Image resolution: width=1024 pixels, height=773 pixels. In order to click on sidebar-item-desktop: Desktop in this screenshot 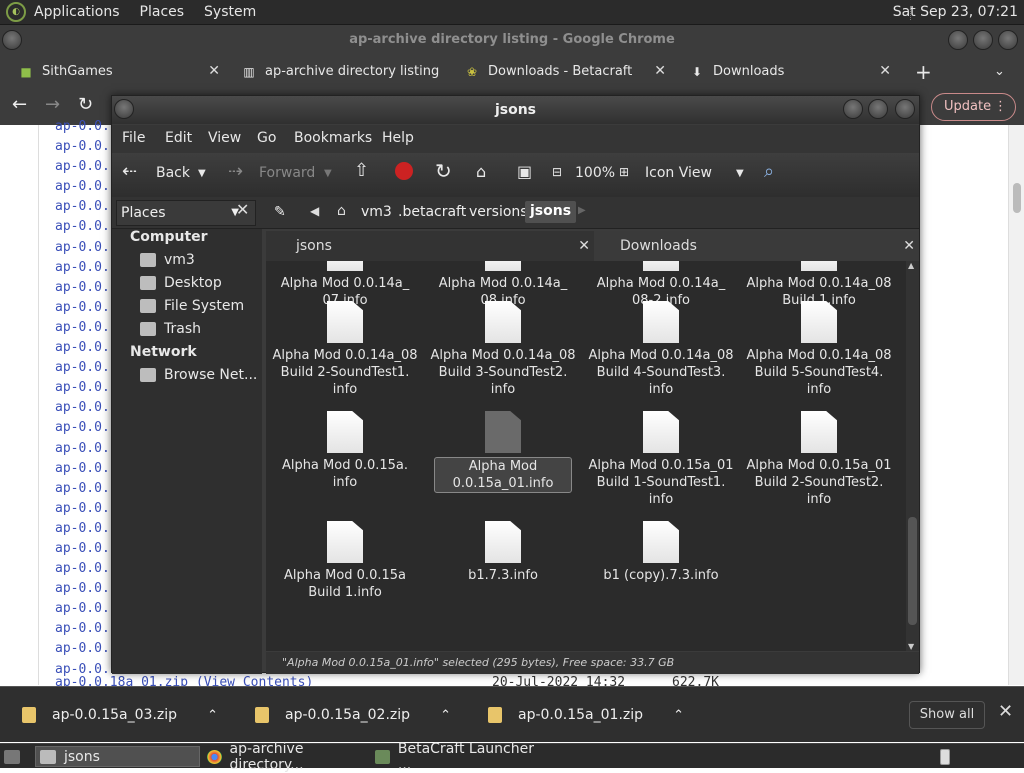, I will do `click(181, 283)`.